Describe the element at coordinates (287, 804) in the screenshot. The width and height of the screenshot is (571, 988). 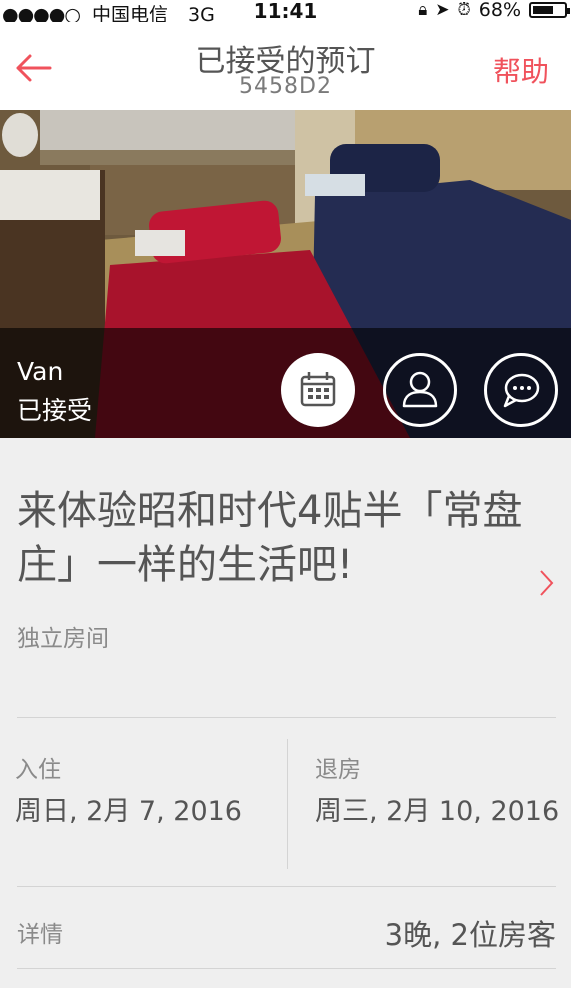
I see `vertical-divider` at that location.